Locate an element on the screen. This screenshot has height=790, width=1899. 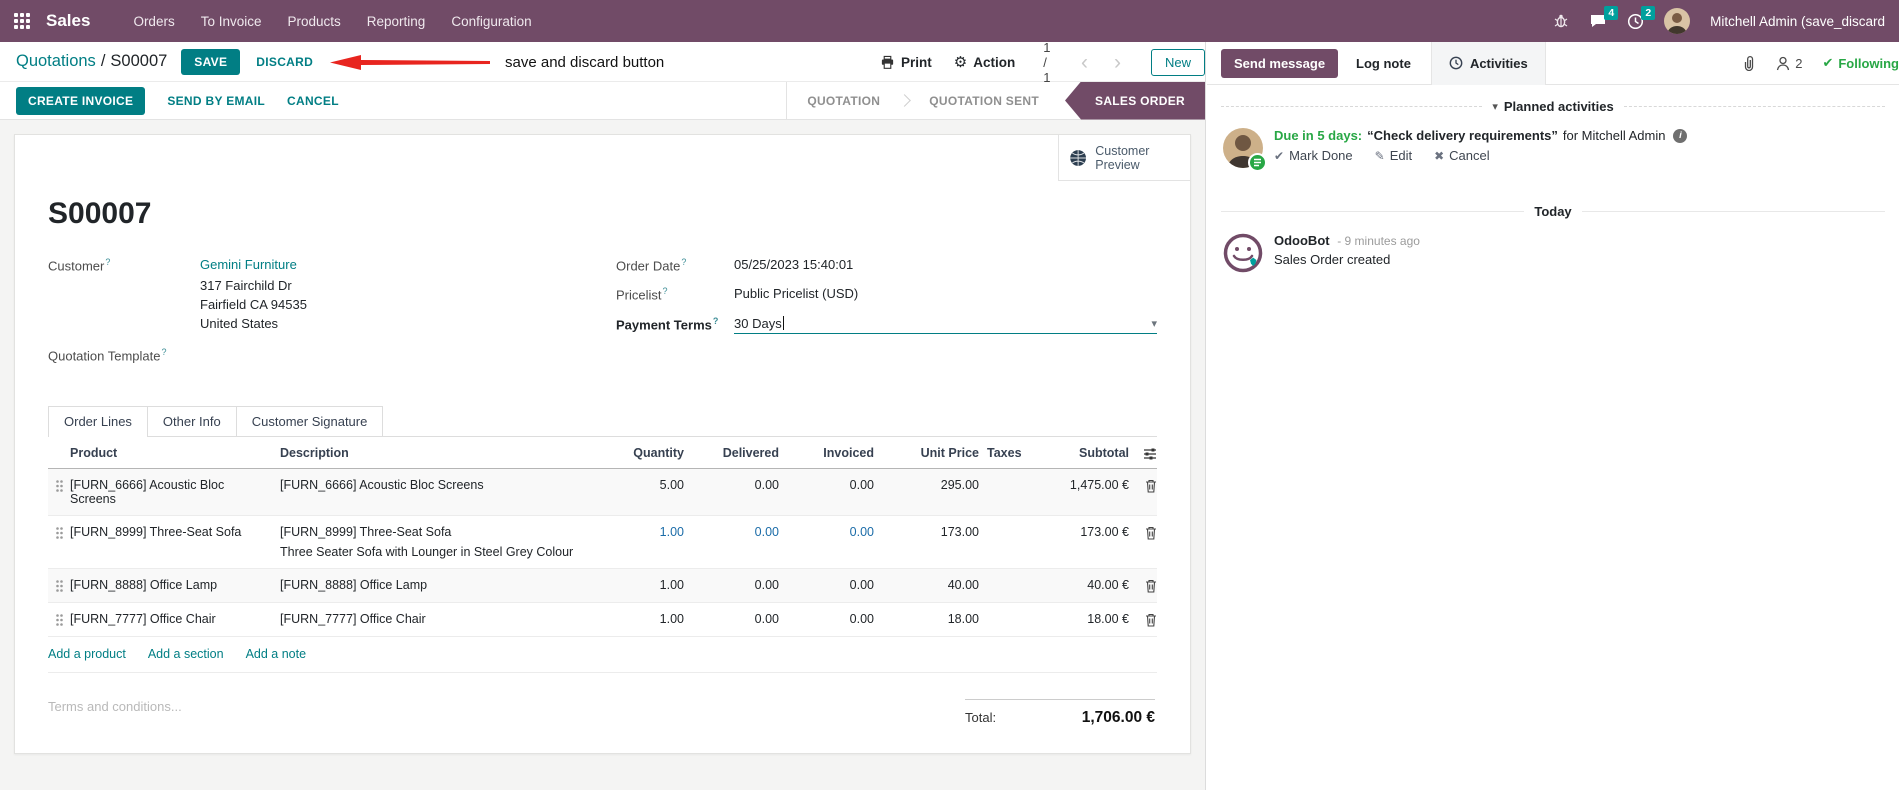
cell-description: [FURN_6666] Acoustic Bloc Screens is located at coordinates (439, 485).